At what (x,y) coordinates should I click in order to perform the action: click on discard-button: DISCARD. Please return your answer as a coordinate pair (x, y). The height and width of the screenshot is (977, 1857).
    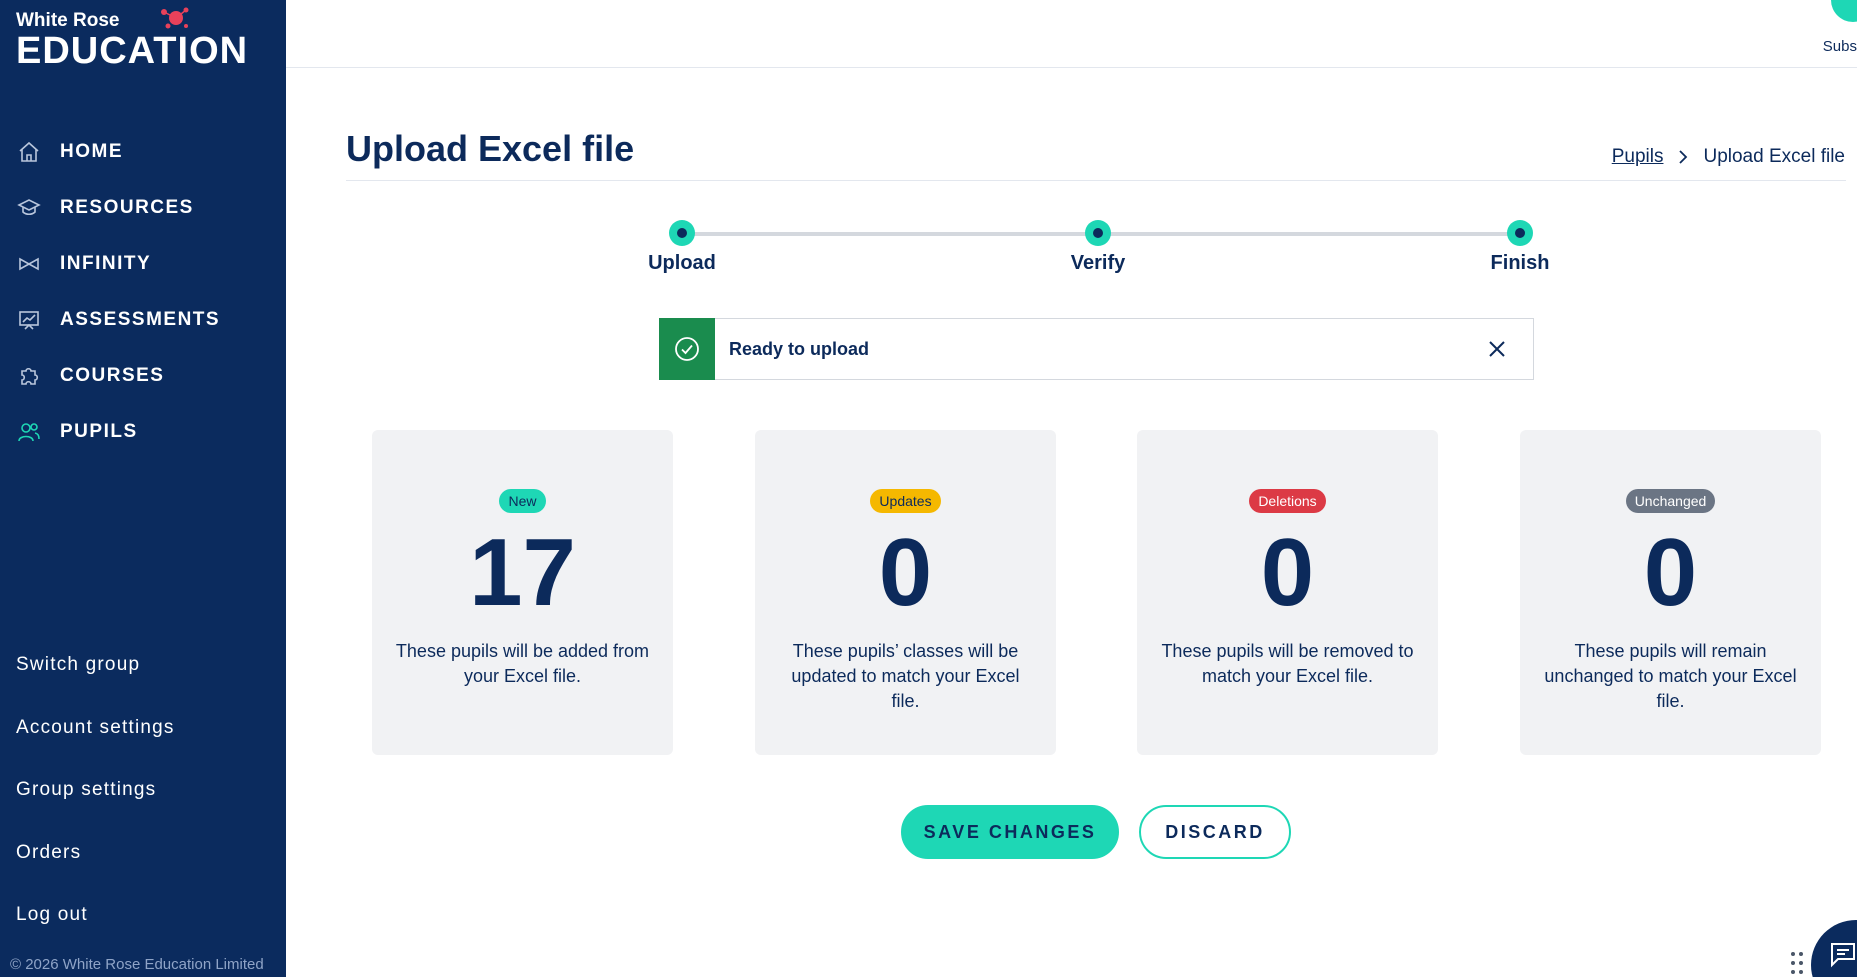
    Looking at the image, I should click on (1215, 832).